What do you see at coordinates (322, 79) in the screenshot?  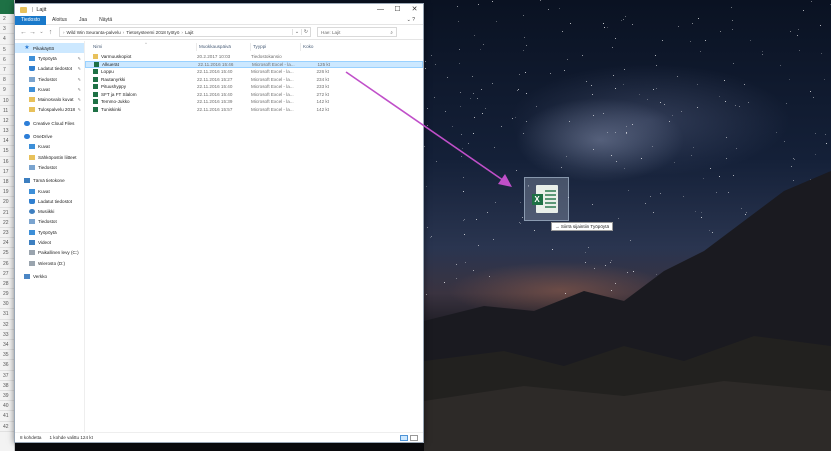 I see `file-size: 234 kt` at bounding box center [322, 79].